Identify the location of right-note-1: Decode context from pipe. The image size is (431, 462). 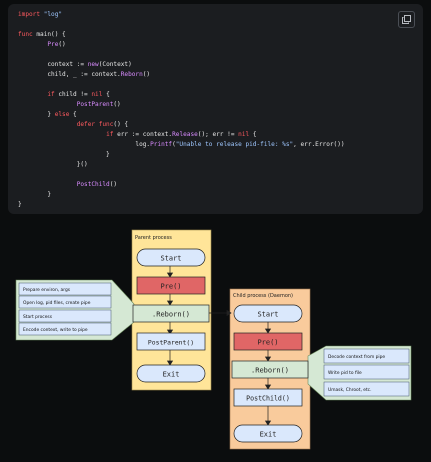
(356, 357).